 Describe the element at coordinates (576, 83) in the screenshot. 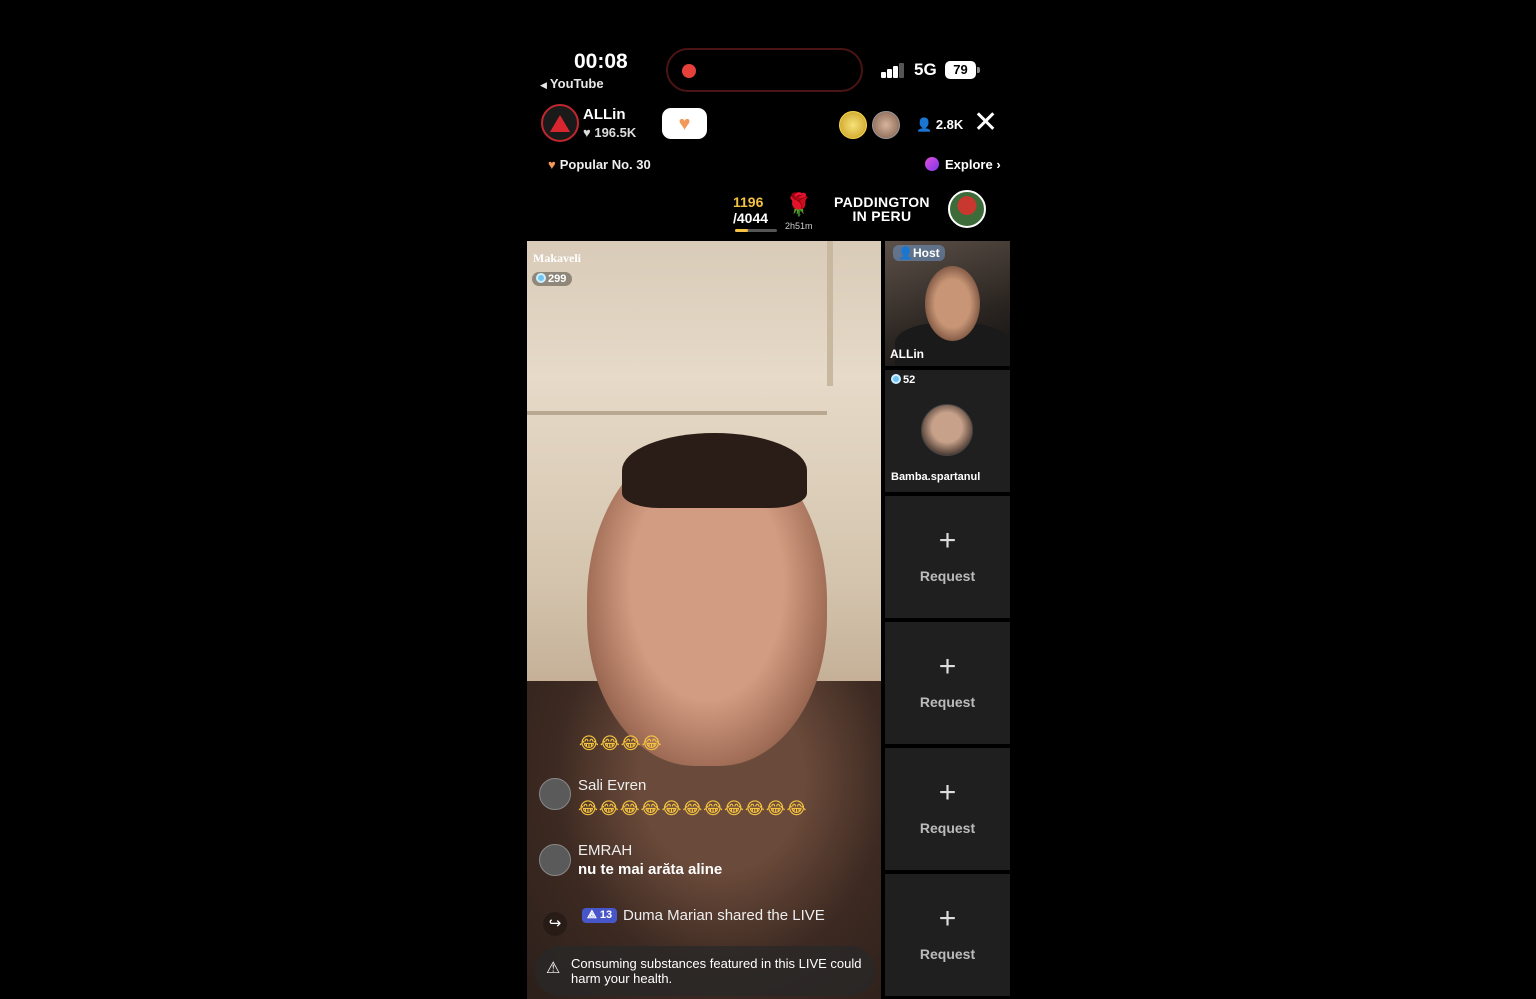

I see `back-app-label: YouTube` at that location.